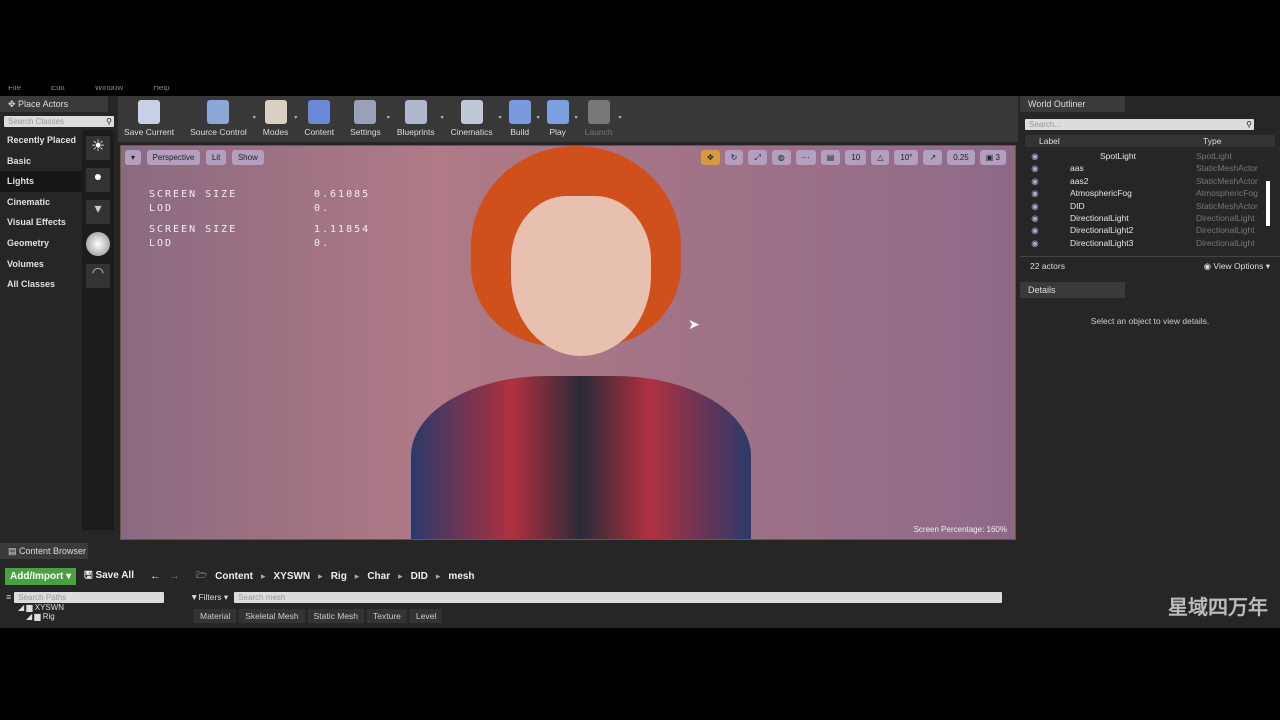 The image size is (1280, 720). What do you see at coordinates (710, 157) in the screenshot?
I see `translate-icon: ✥` at bounding box center [710, 157].